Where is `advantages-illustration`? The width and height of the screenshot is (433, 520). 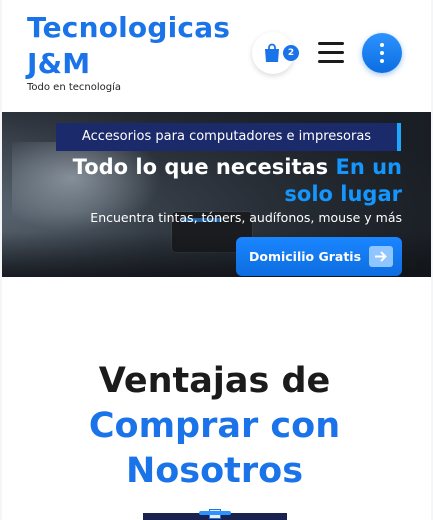
advantages-illustration is located at coordinates (215, 514).